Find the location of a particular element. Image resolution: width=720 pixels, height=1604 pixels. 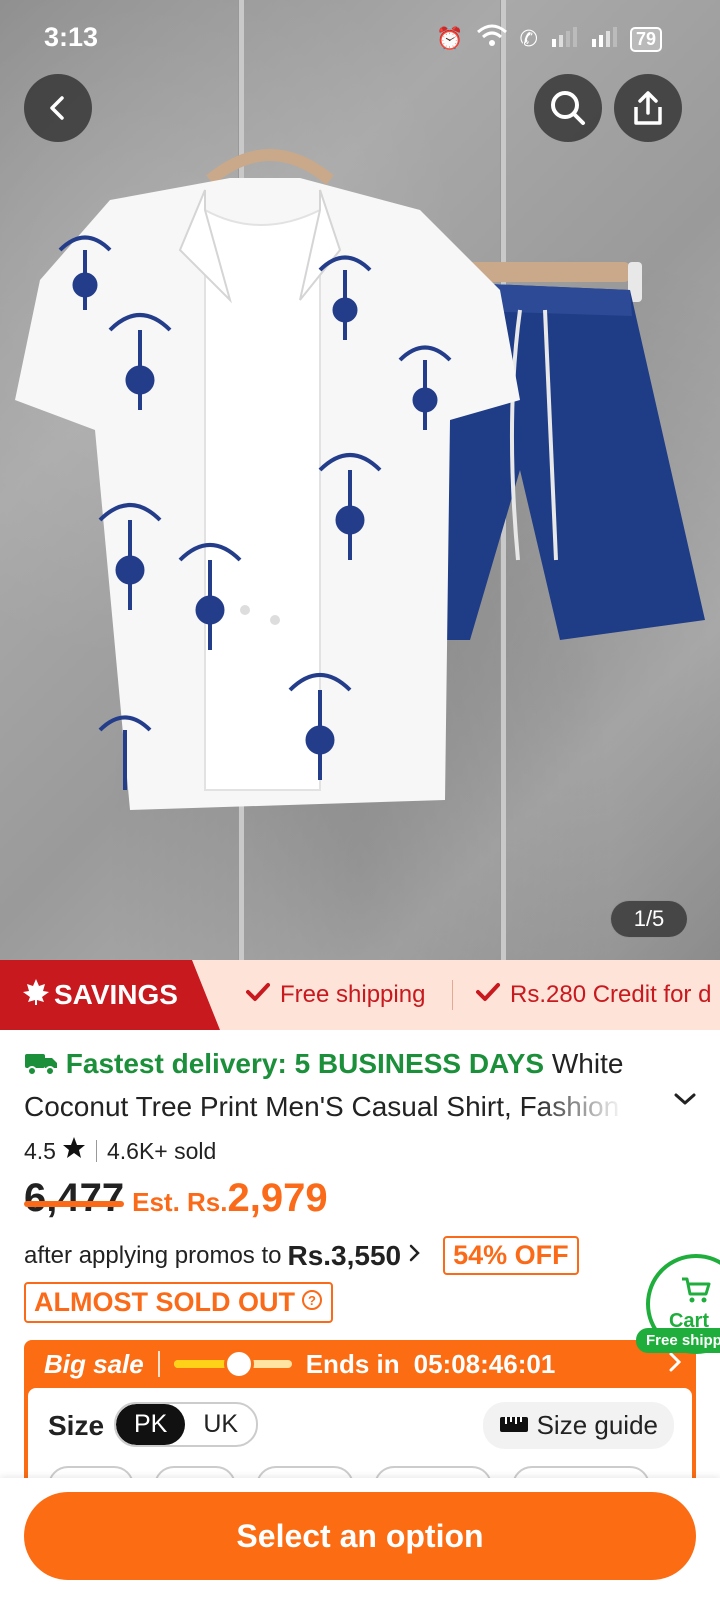

savings-label: SAVINGS is located at coordinates (116, 994).